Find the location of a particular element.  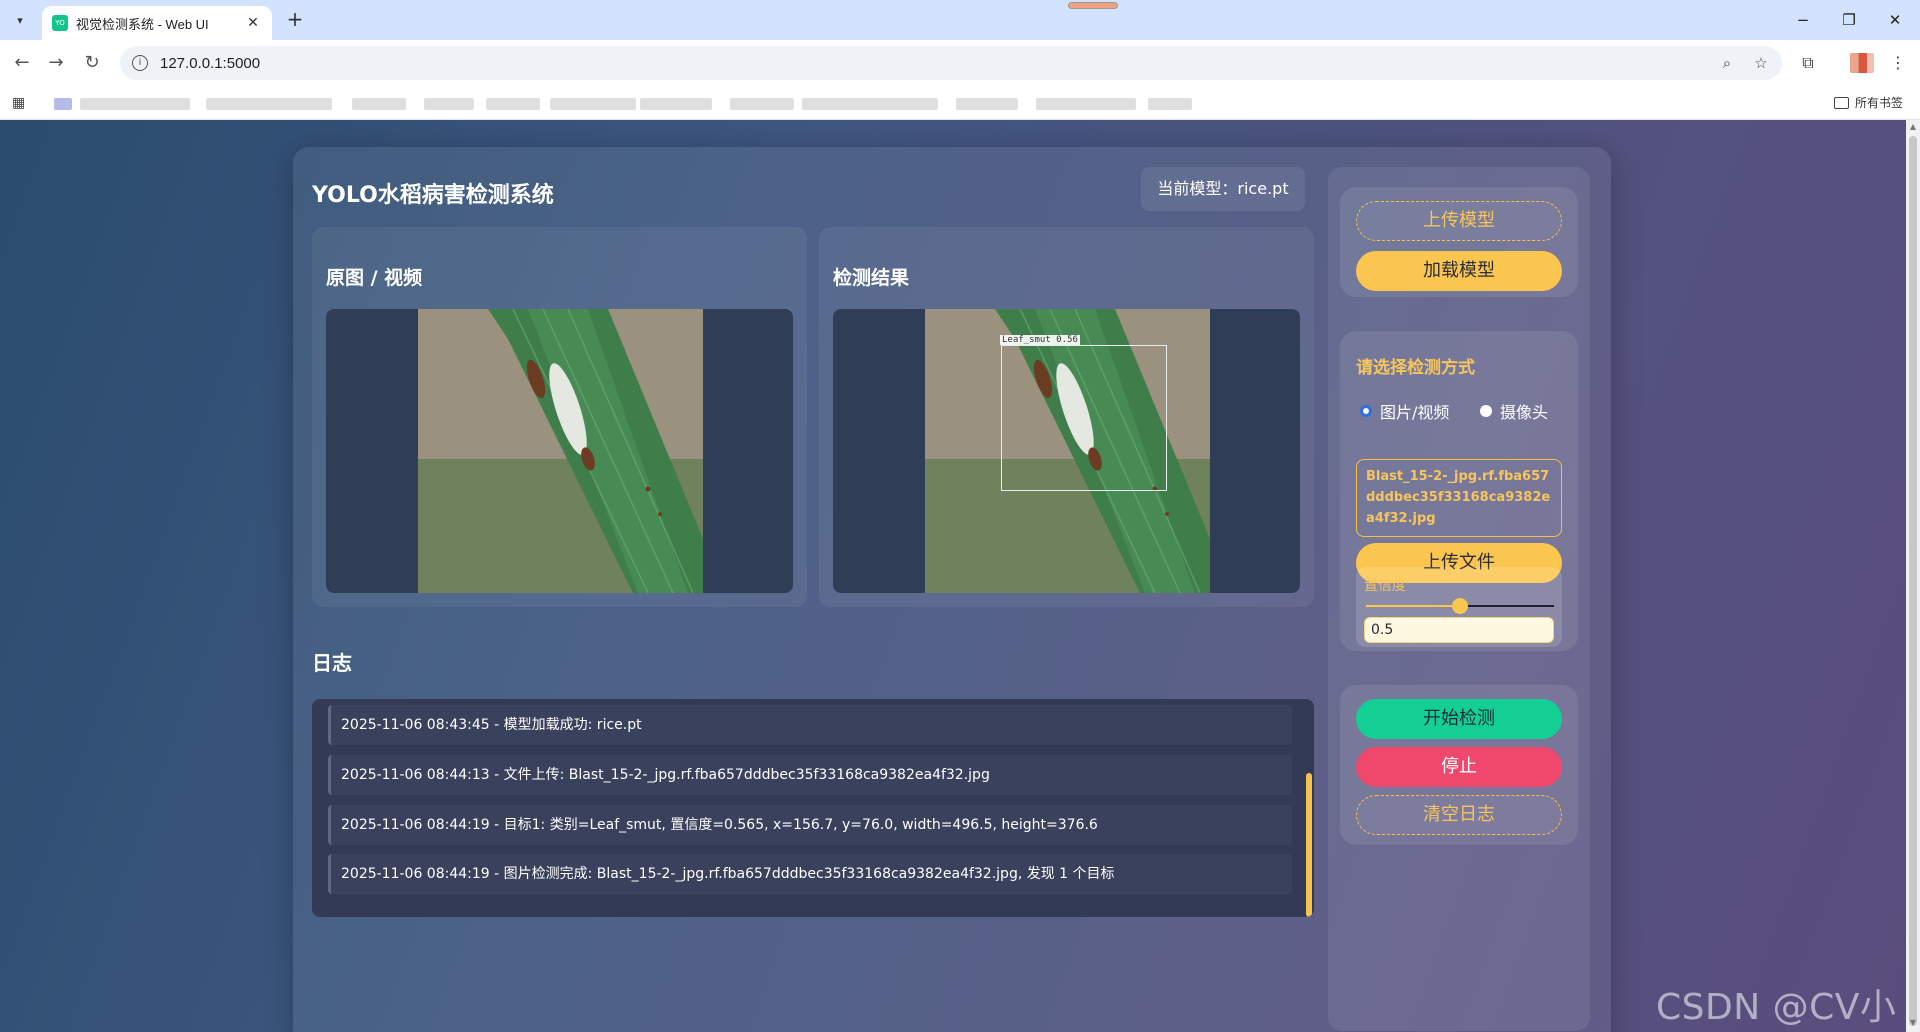

browser-tab: YO 视觉检测系统 - Web UI ✕ is located at coordinates (157, 23).